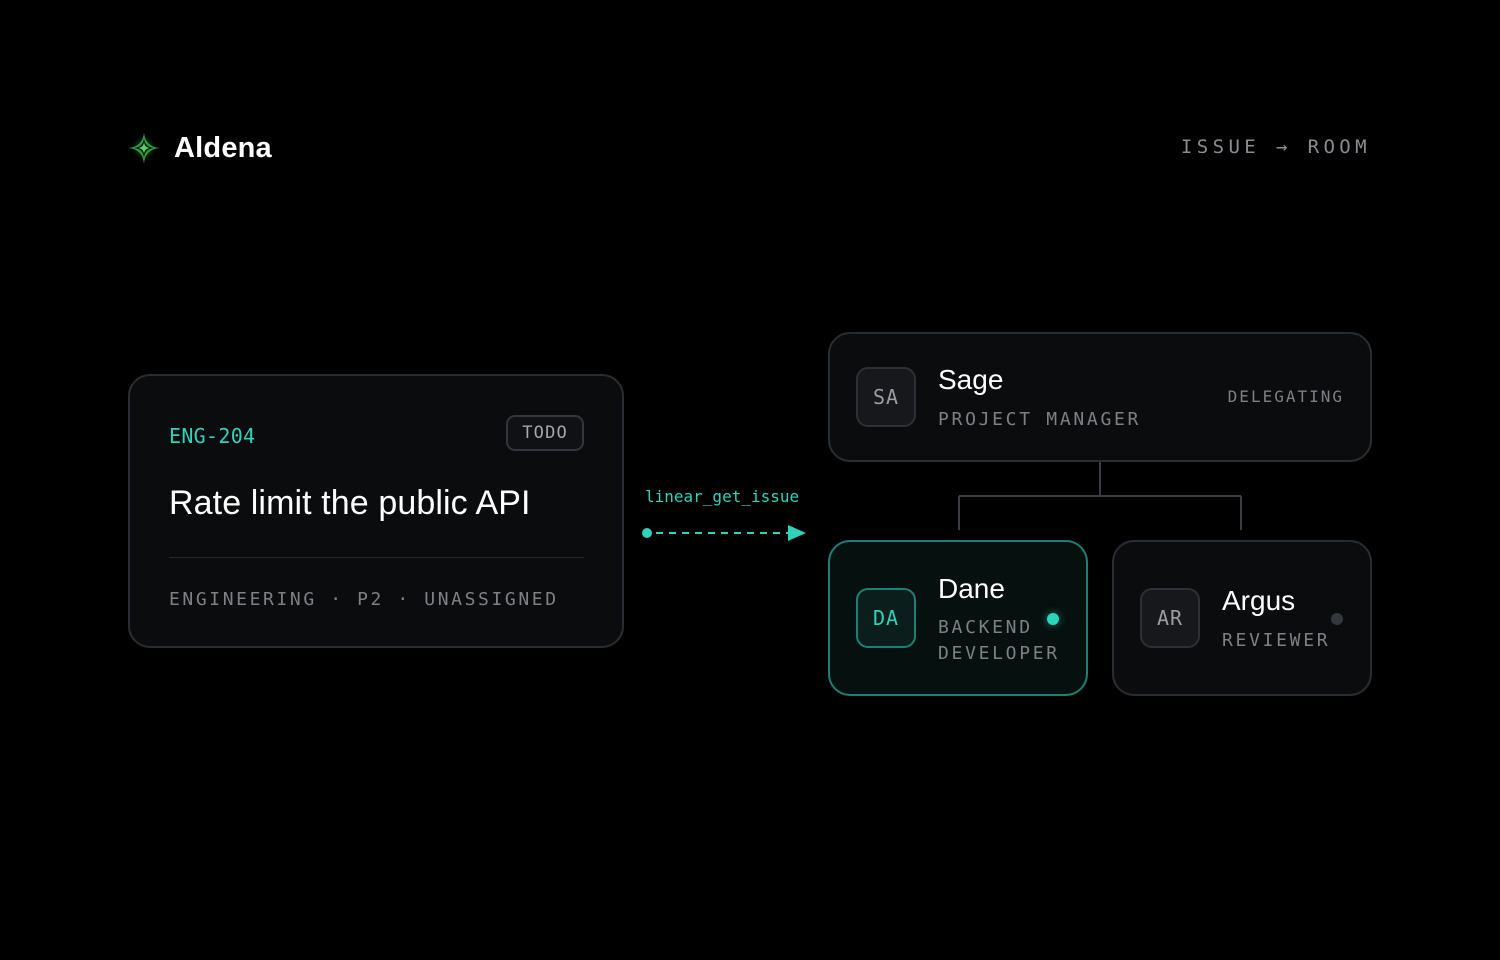  I want to click on issue-id: ENG-204, so click(212, 436).